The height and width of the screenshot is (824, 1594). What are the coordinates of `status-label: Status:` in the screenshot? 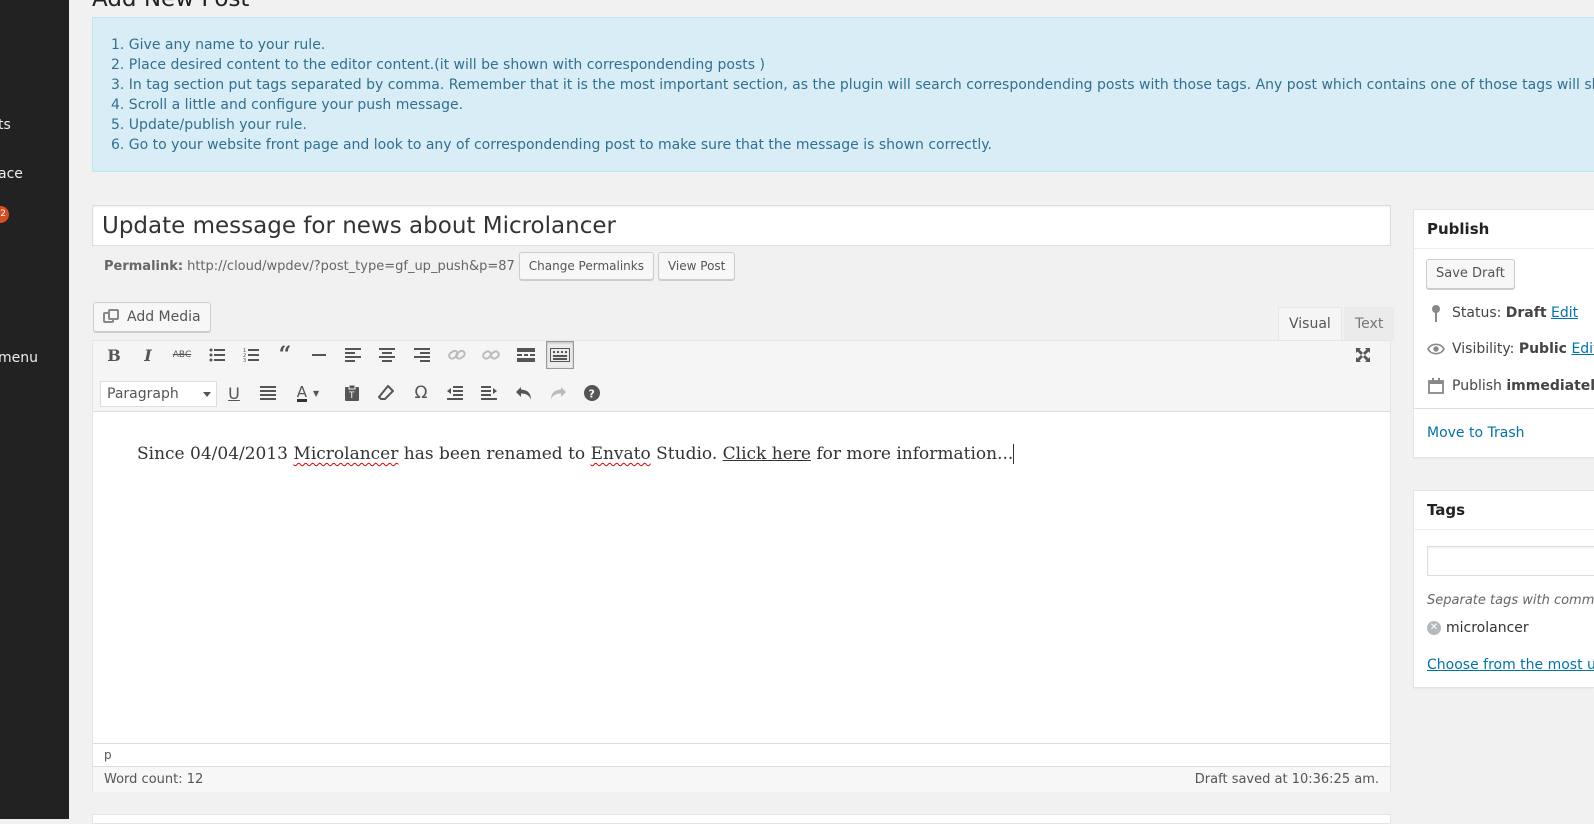 It's located at (1477, 313).